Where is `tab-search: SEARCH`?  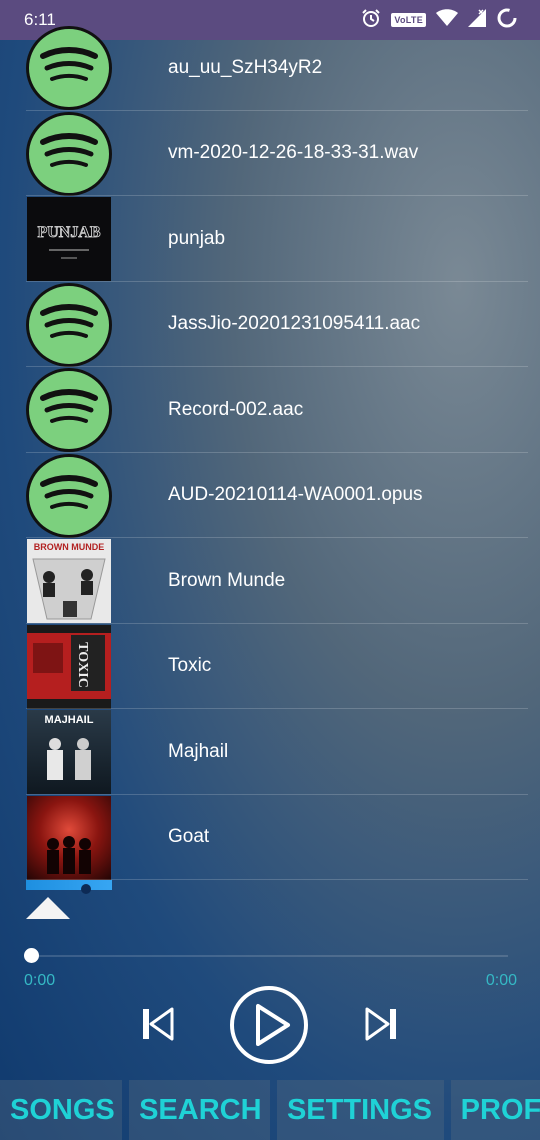
tab-search: SEARCH is located at coordinates (199, 1110).